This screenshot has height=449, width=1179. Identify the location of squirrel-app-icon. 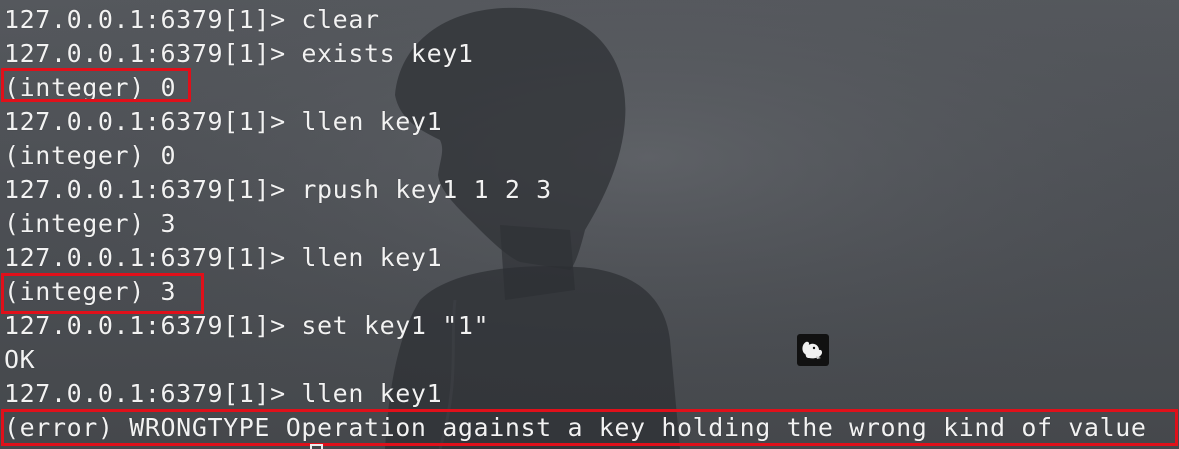
(813, 350).